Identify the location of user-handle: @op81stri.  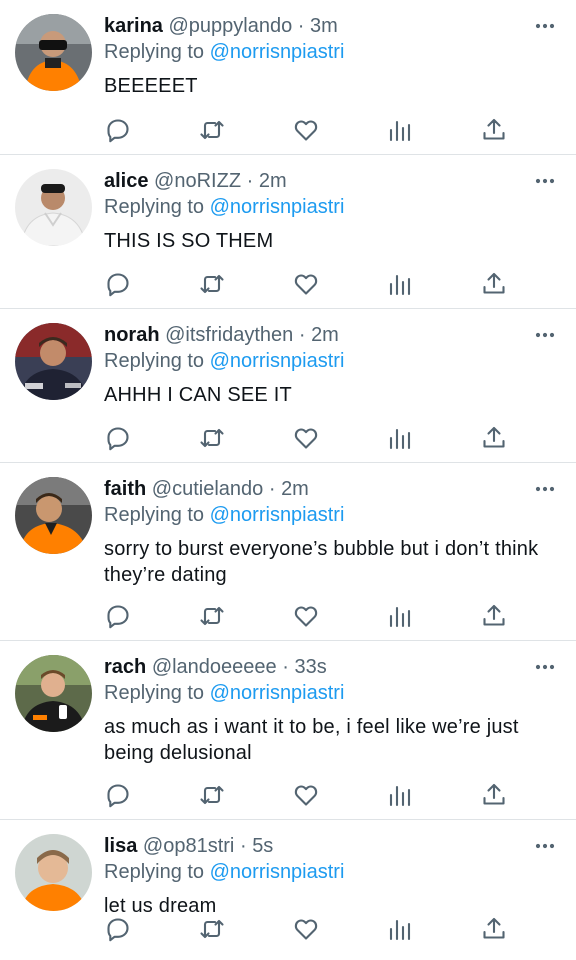
(188, 846).